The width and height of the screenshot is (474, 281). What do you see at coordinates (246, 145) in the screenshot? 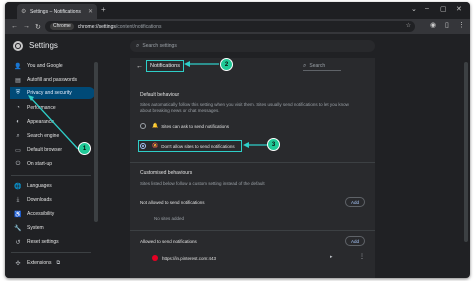
I see `arrow-3-head` at bounding box center [246, 145].